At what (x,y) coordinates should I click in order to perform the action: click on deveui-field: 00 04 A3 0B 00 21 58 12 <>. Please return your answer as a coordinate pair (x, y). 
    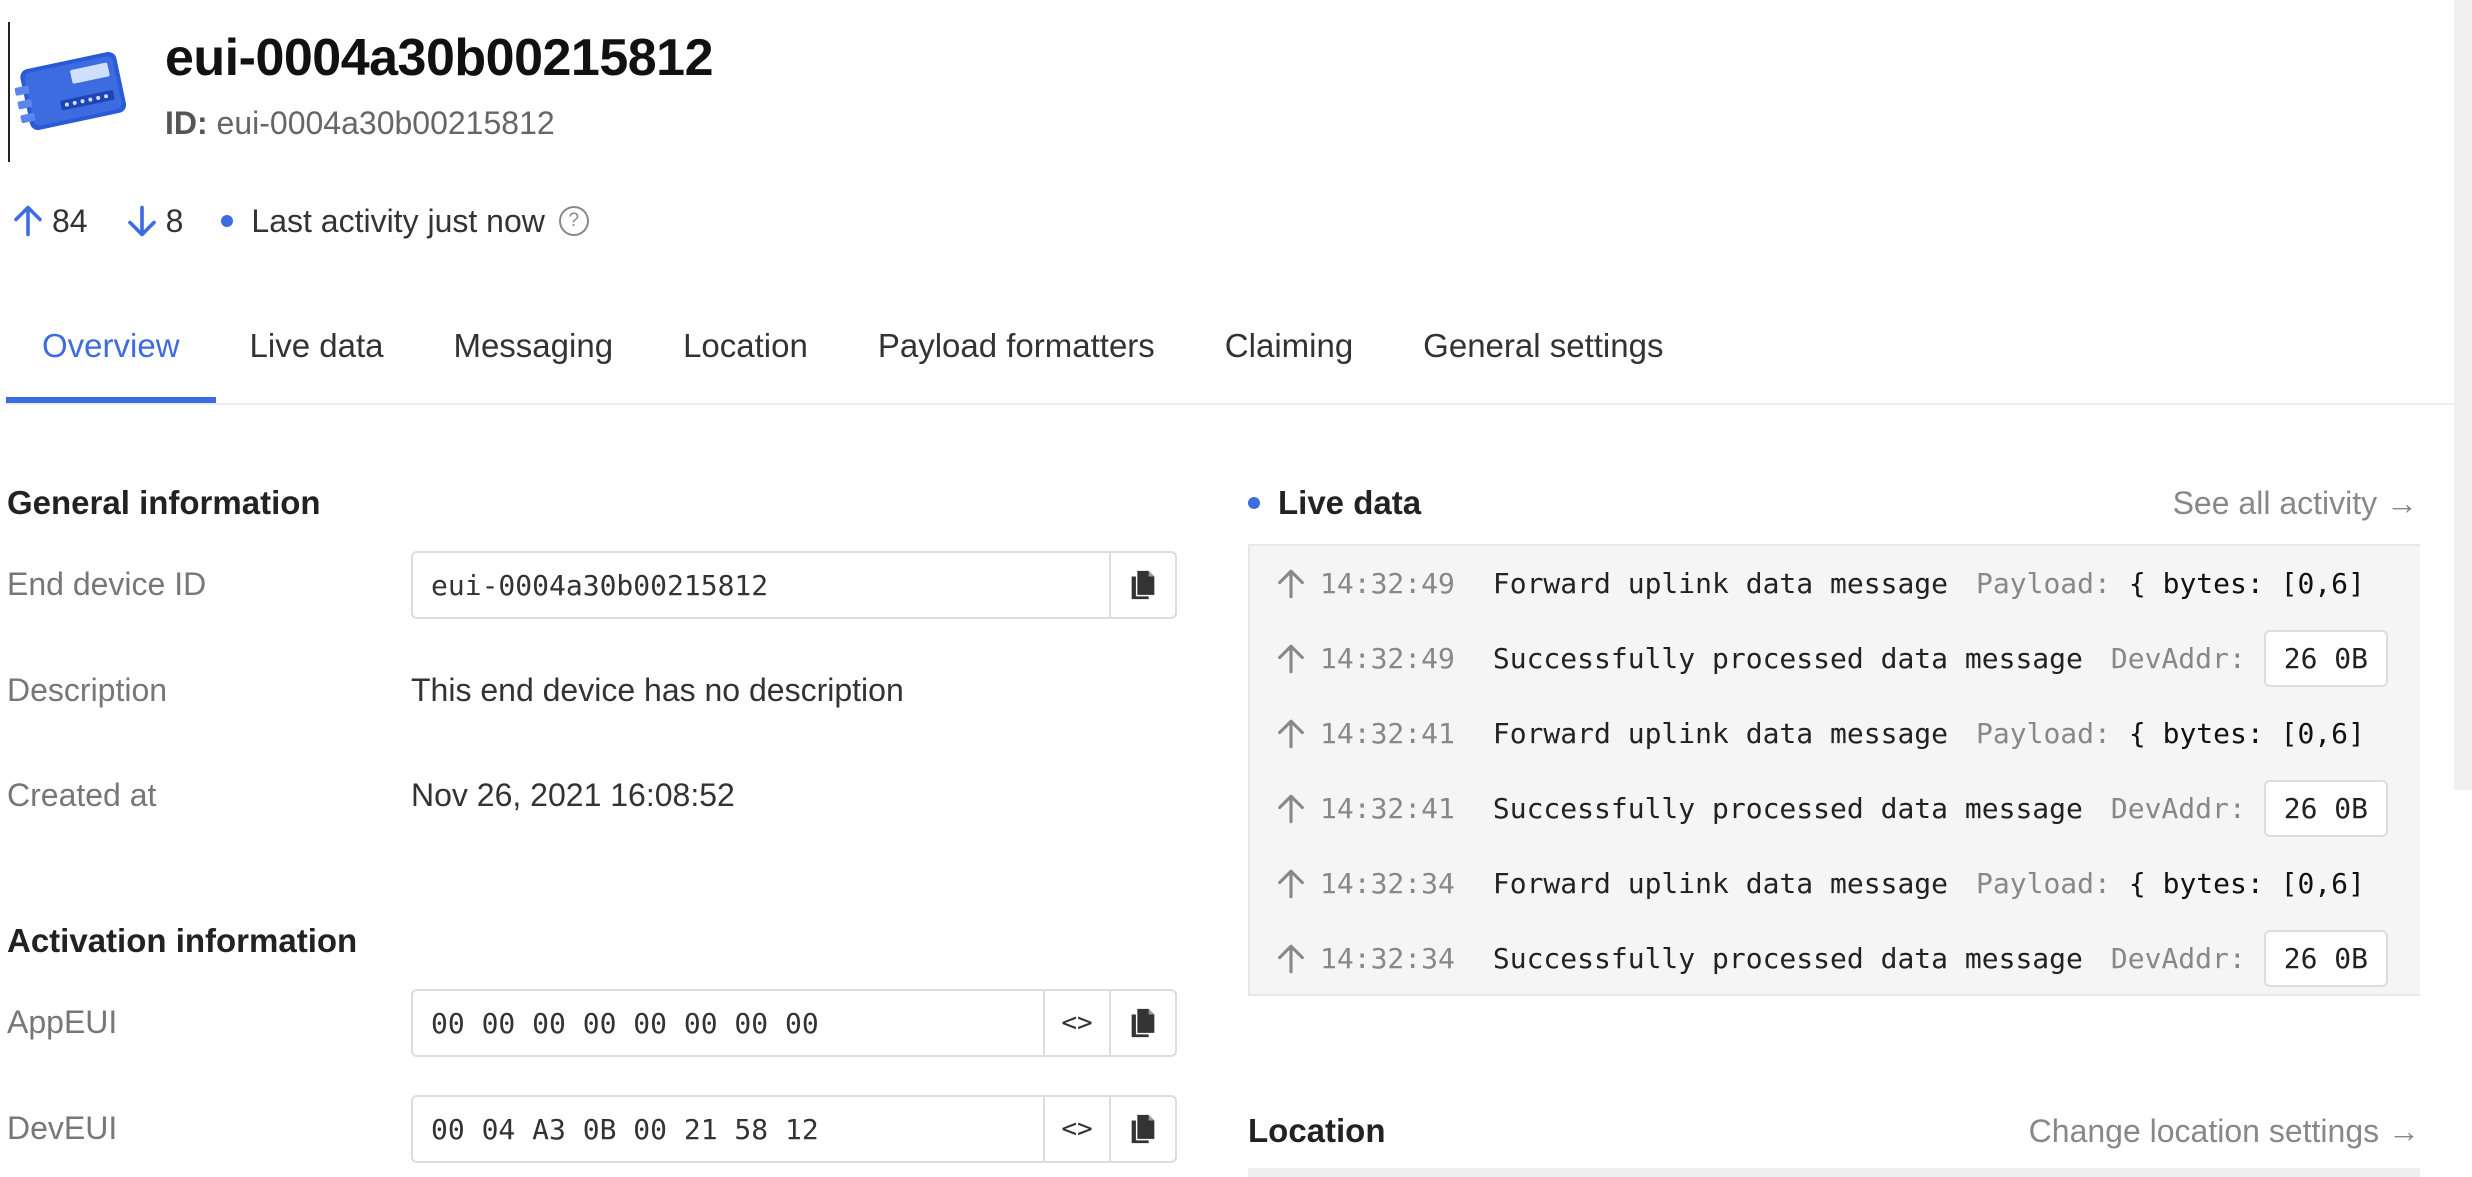
    Looking at the image, I should click on (794, 1129).